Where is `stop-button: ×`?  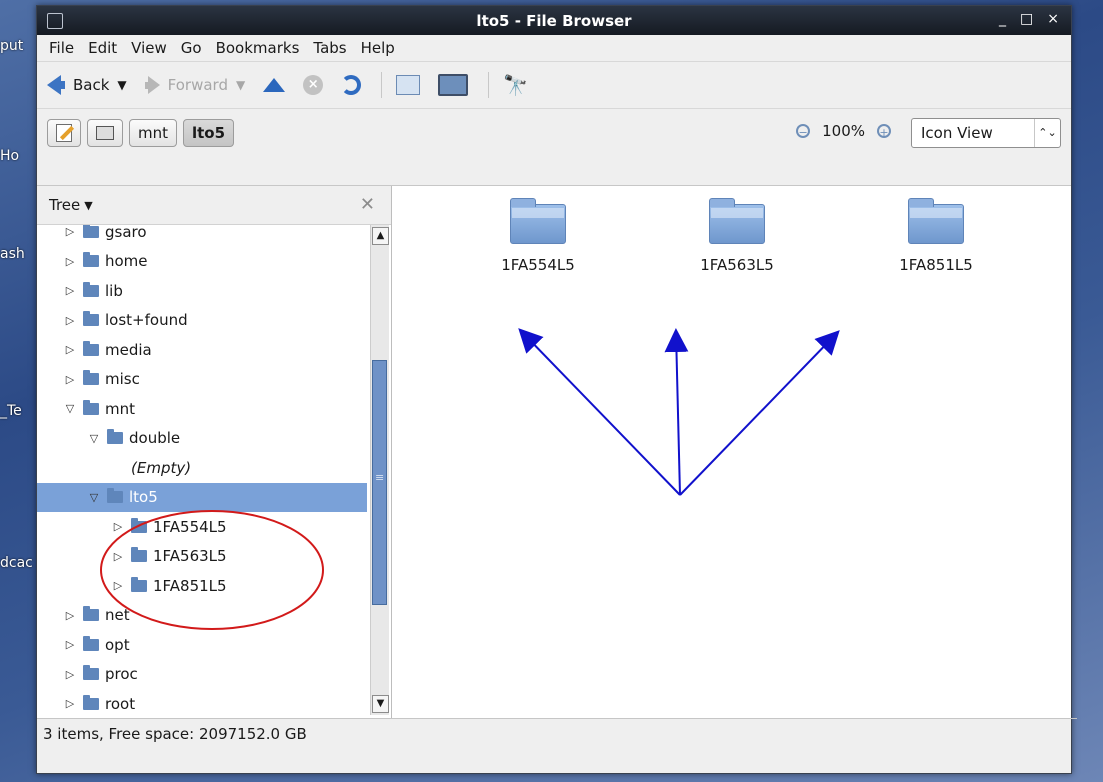 stop-button: × is located at coordinates (313, 85).